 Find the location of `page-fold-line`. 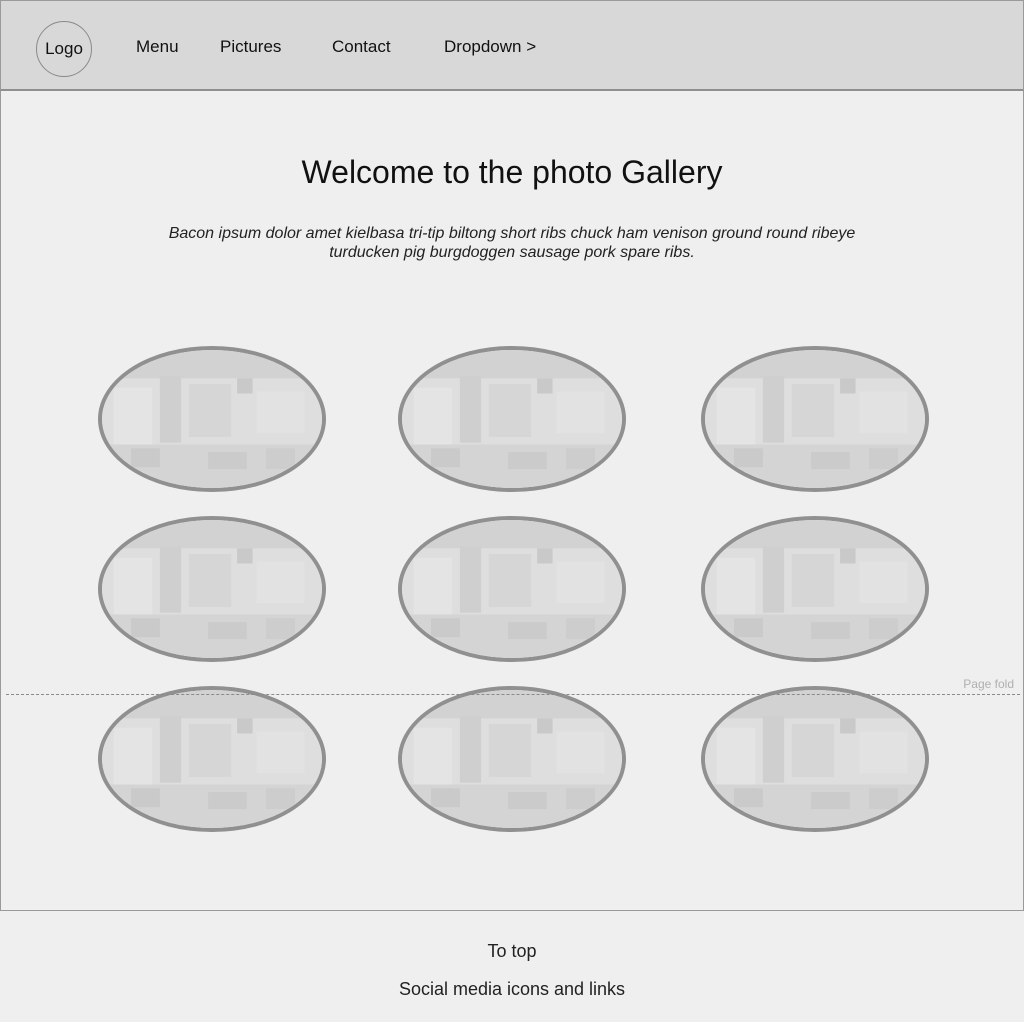

page-fold-line is located at coordinates (513, 694).